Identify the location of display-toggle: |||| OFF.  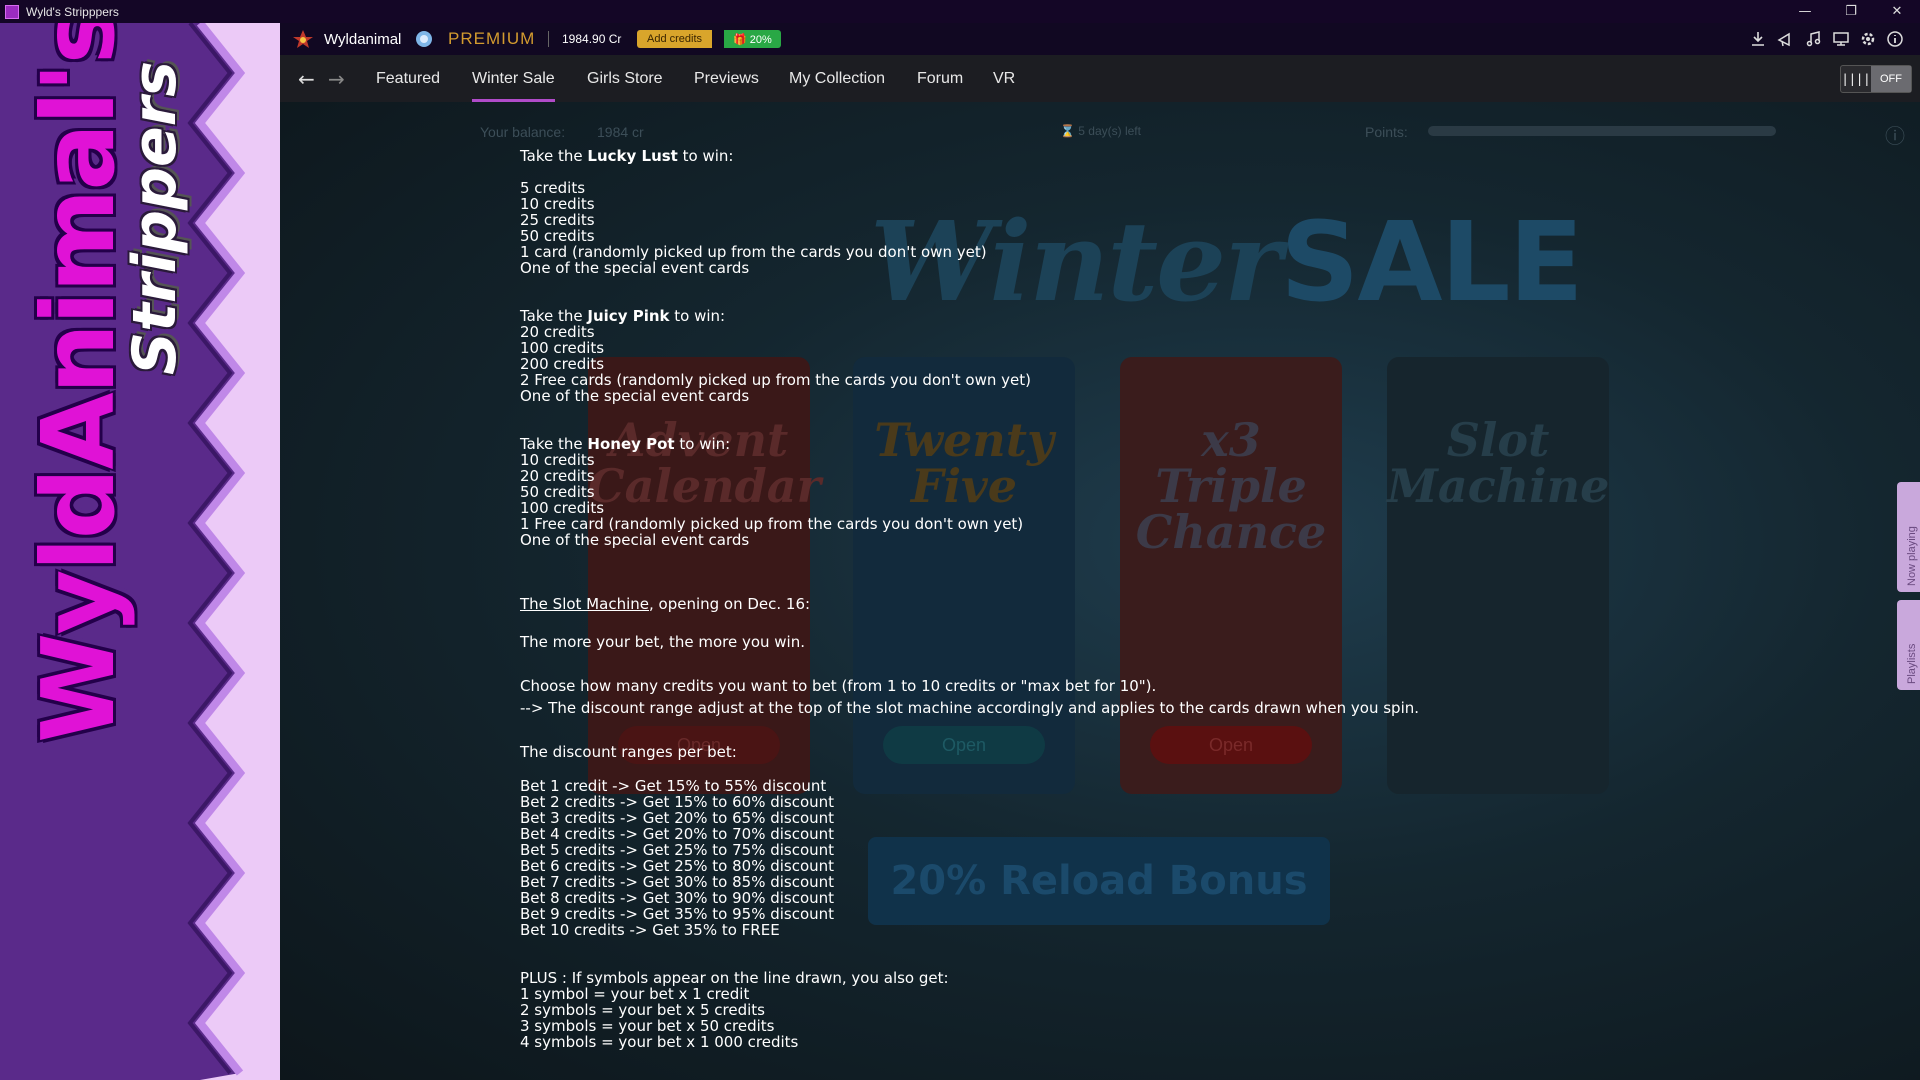
(1876, 79).